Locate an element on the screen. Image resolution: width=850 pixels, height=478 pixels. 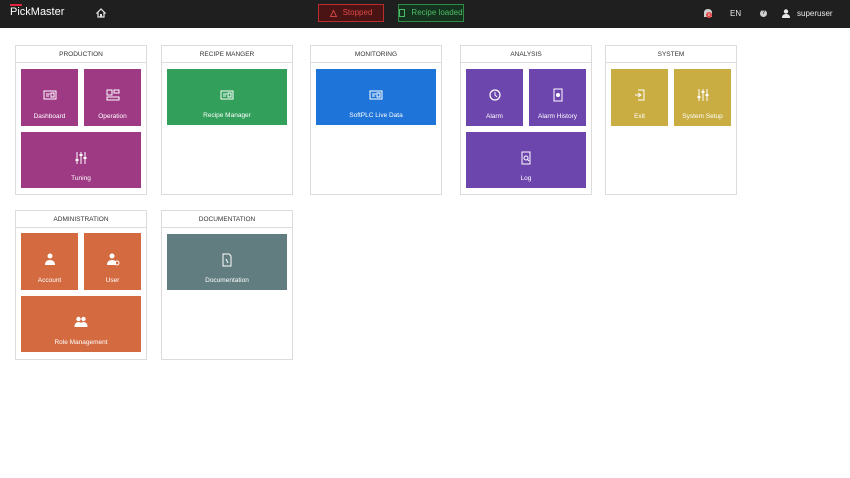
tile-account: Account is located at coordinates (49, 261).